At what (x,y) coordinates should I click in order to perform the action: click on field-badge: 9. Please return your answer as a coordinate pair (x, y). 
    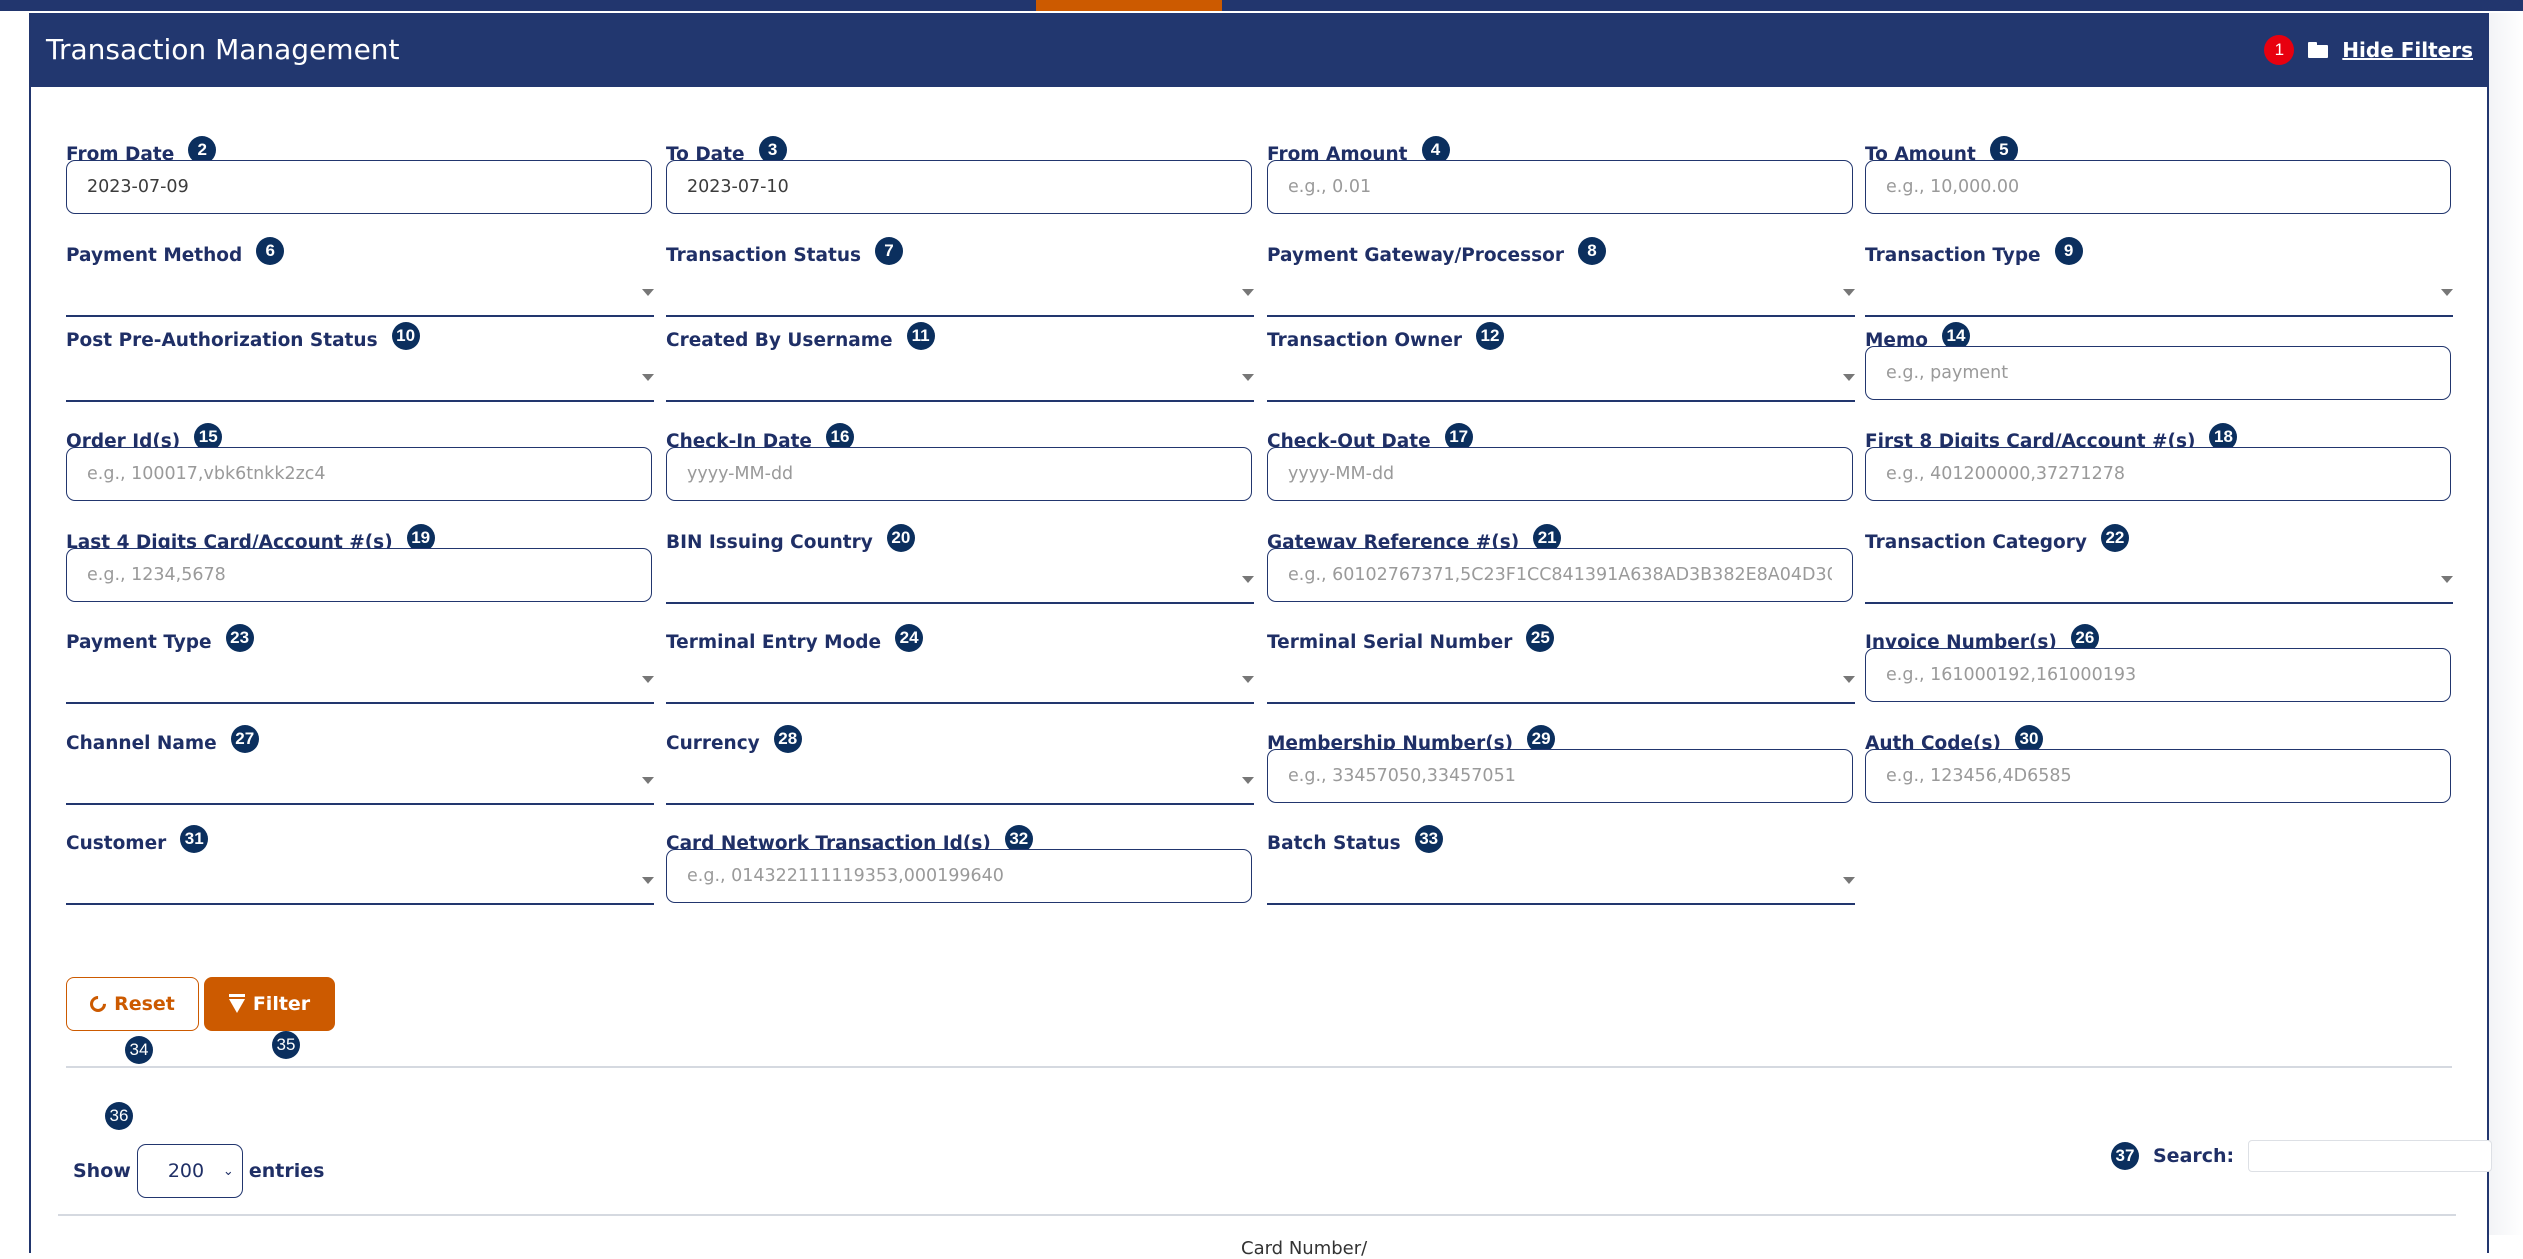
    Looking at the image, I should click on (2068, 251).